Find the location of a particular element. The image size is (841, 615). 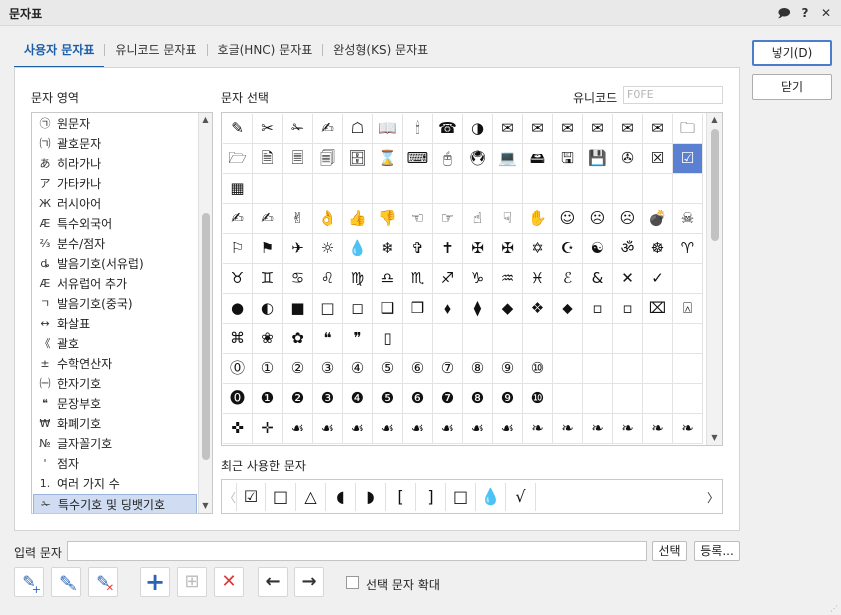

help-icon: ? is located at coordinates (805, 13).